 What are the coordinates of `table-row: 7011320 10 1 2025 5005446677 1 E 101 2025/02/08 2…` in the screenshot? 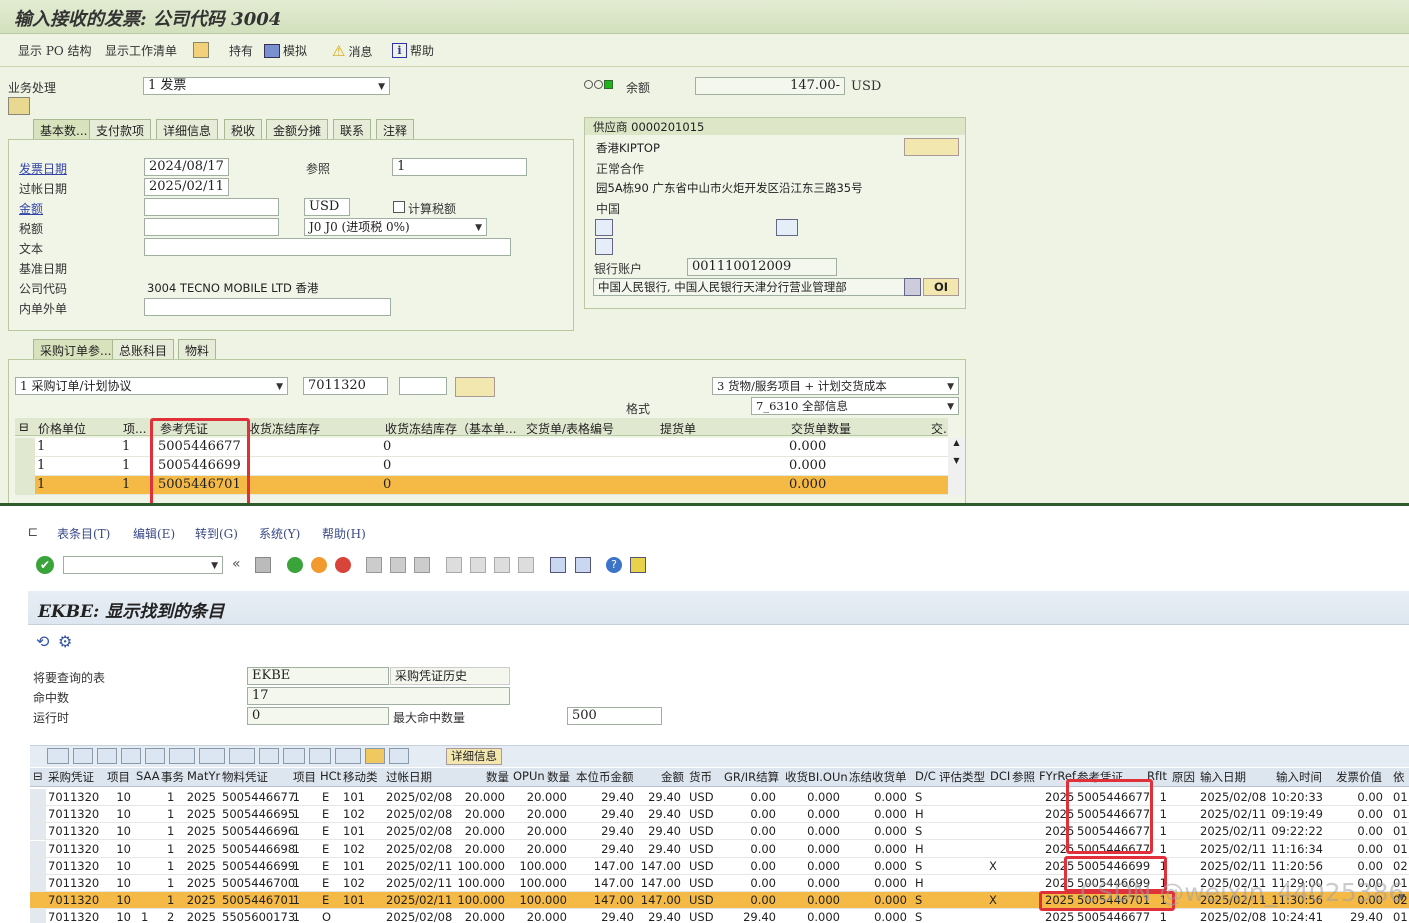 It's located at (719, 797).